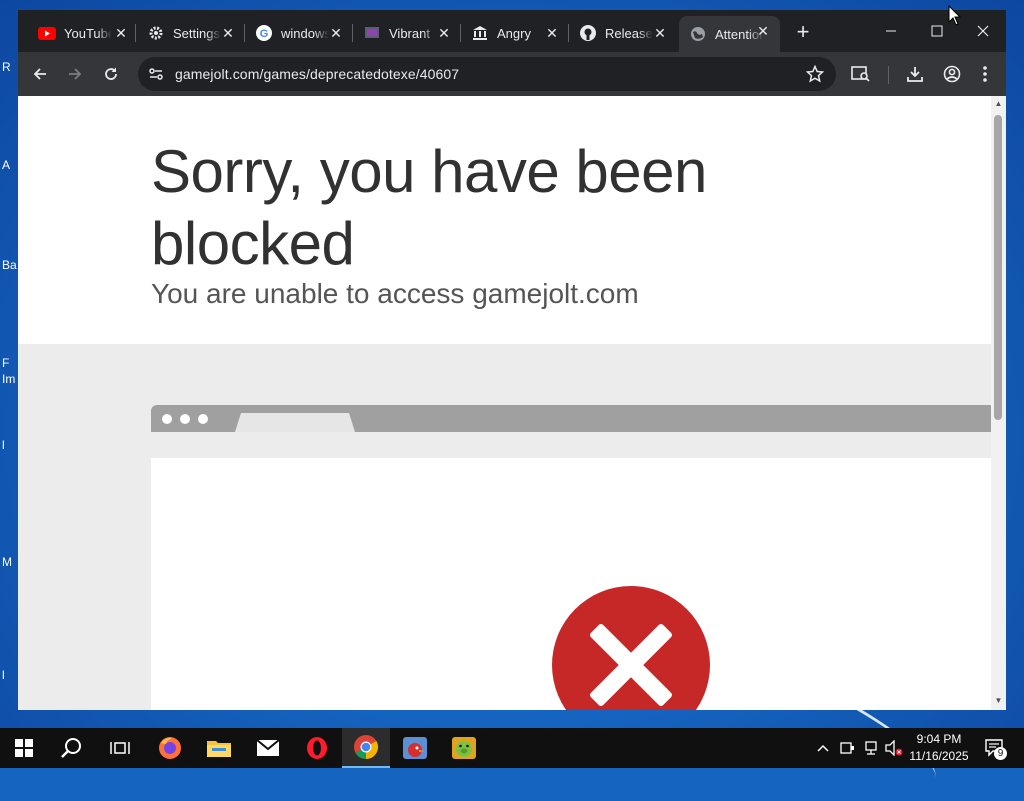  Describe the element at coordinates (998, 701) in the screenshot. I see `scroll-down-arrow-icon: ▼` at that location.